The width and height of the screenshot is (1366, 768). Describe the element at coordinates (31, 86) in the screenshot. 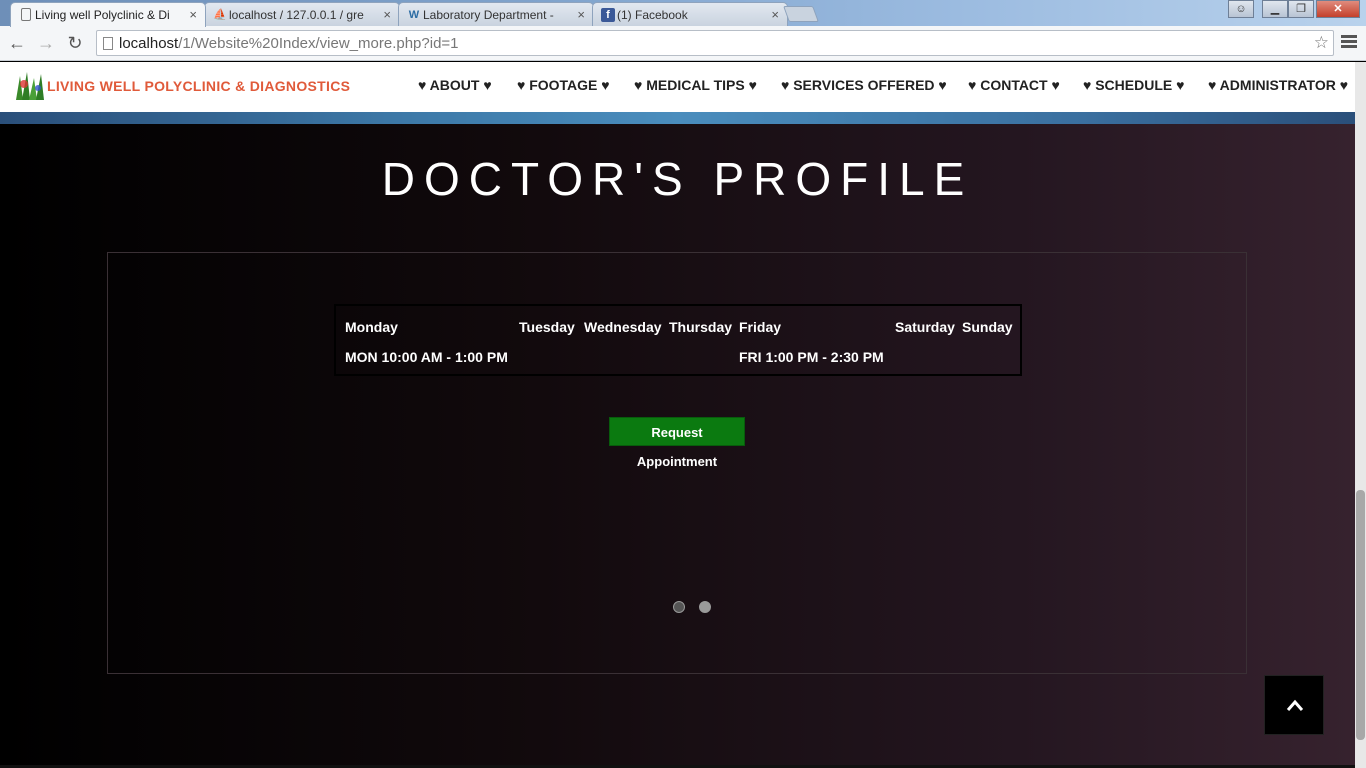

I see `logo-image` at that location.